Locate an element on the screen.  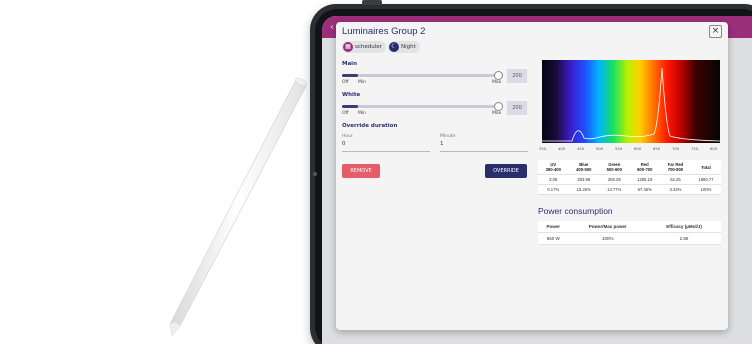
column-header: Blue 400-500 is located at coordinates (583, 167).